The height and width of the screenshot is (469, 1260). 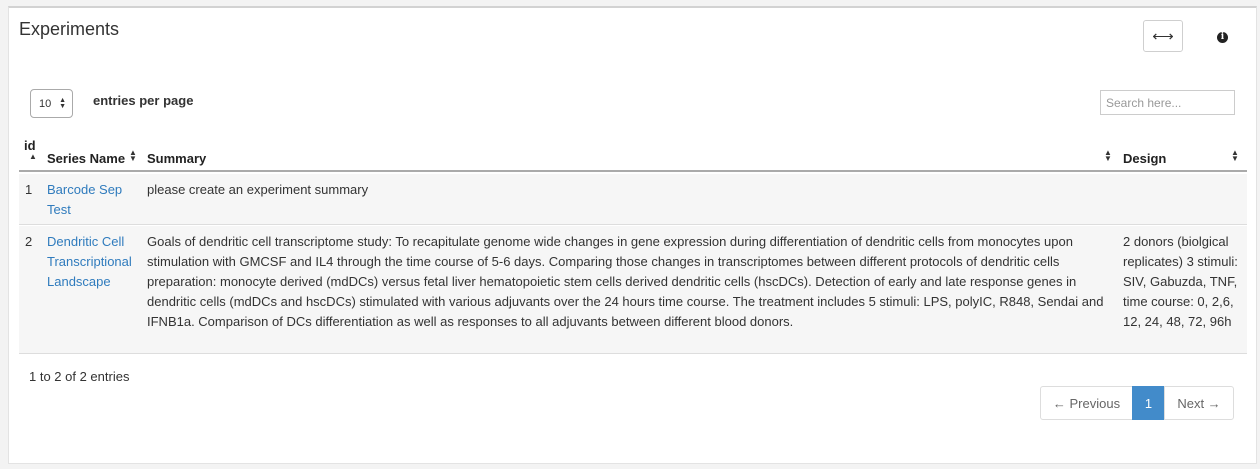 What do you see at coordinates (176, 158) in the screenshot?
I see `column-header-summary: Summary` at bounding box center [176, 158].